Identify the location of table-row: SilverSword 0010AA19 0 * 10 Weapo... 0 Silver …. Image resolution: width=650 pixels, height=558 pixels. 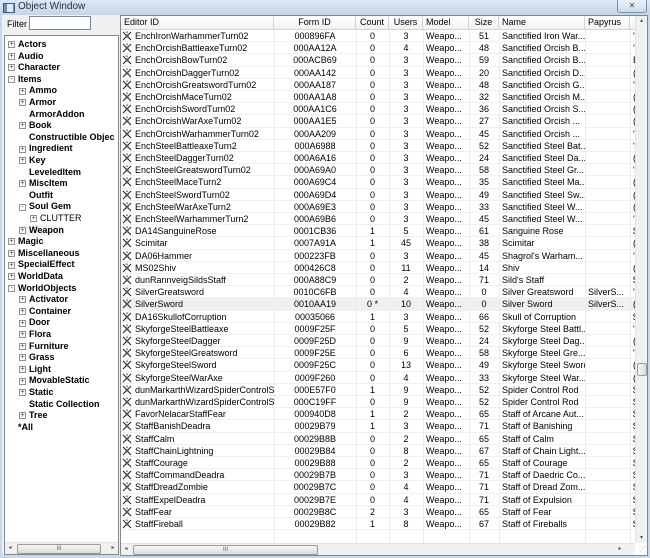
(378, 304).